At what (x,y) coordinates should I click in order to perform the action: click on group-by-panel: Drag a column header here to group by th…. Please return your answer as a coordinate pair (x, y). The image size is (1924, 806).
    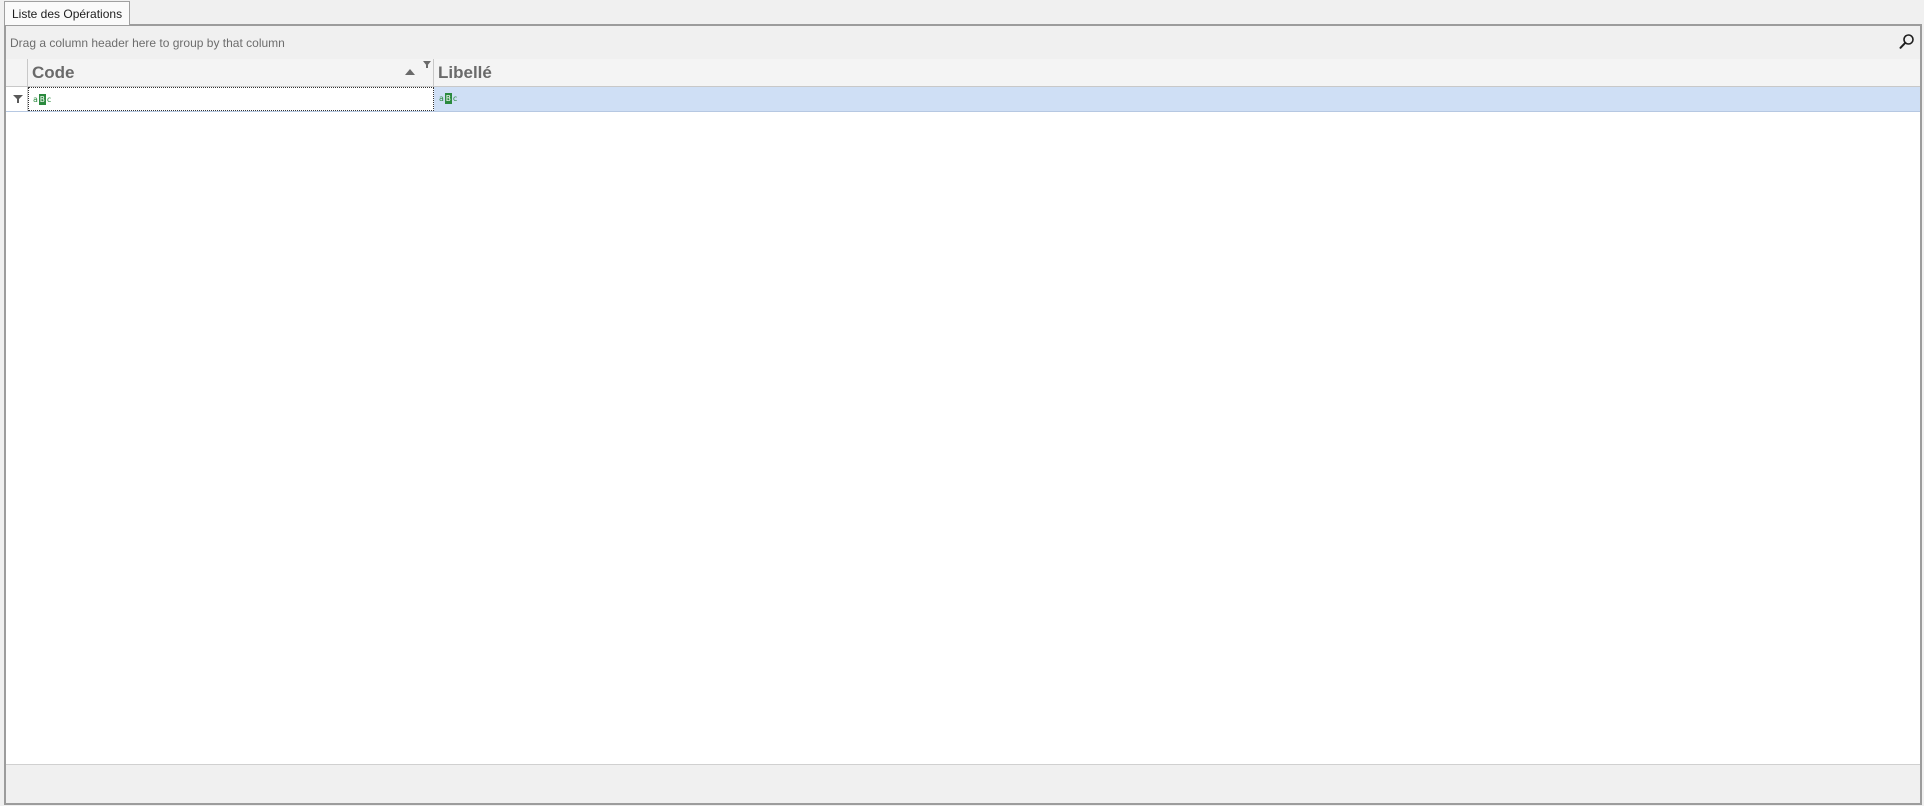
    Looking at the image, I should click on (963, 43).